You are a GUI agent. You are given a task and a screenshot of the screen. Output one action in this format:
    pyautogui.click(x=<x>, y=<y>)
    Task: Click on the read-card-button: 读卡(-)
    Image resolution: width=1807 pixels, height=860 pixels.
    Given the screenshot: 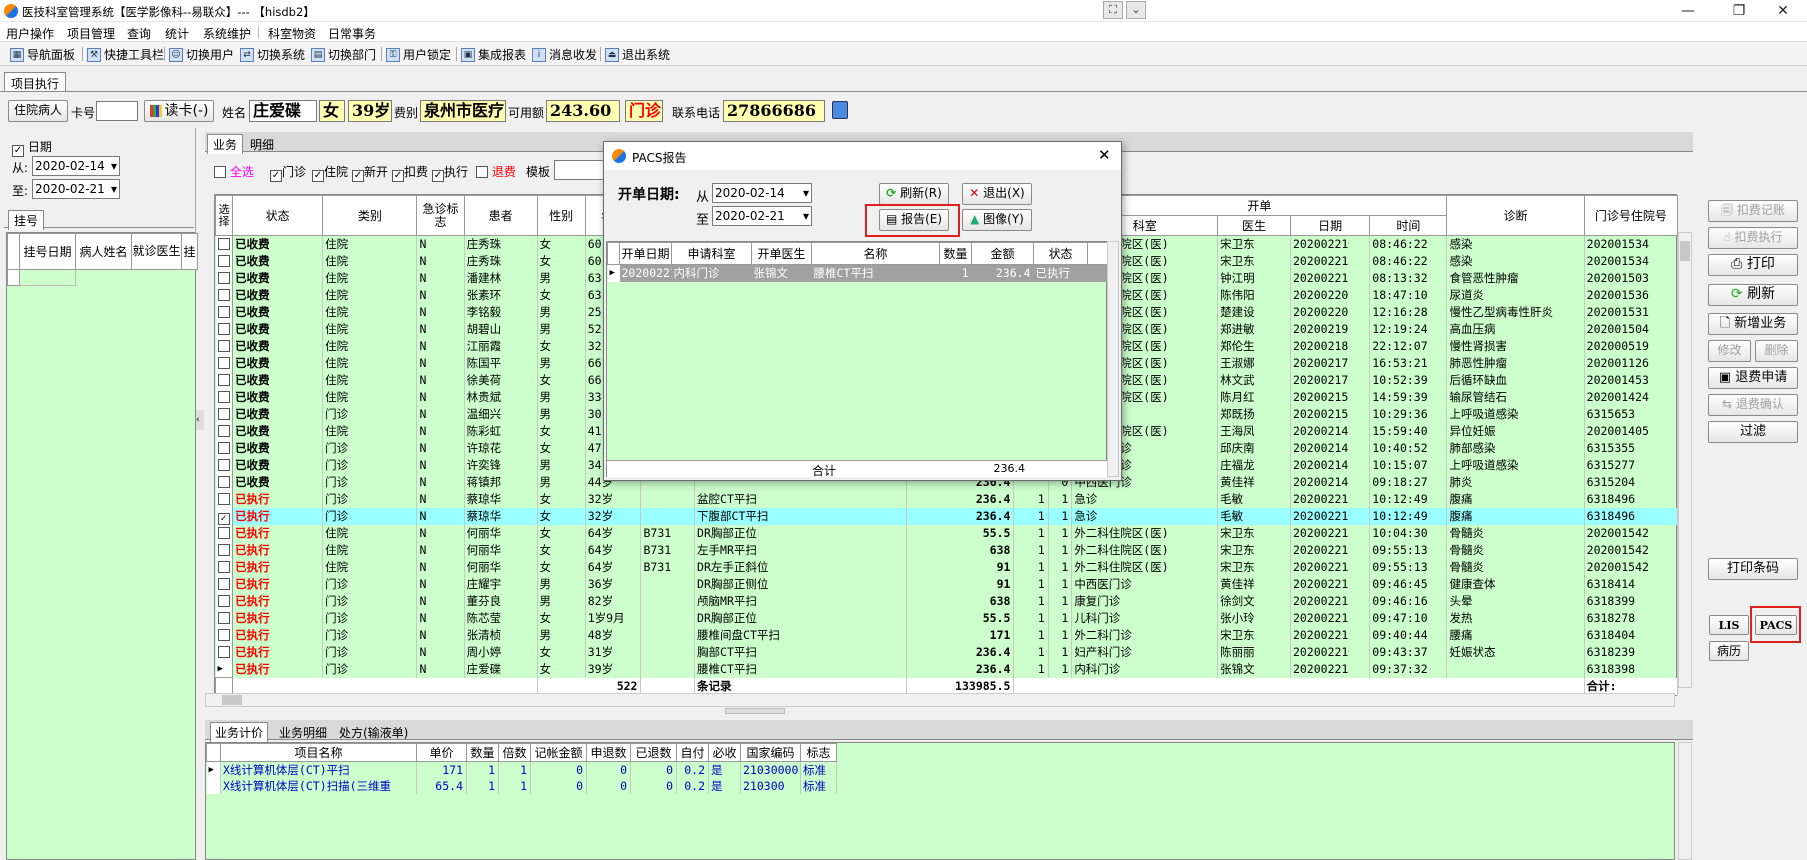 What is the action you would take?
    pyautogui.click(x=179, y=111)
    